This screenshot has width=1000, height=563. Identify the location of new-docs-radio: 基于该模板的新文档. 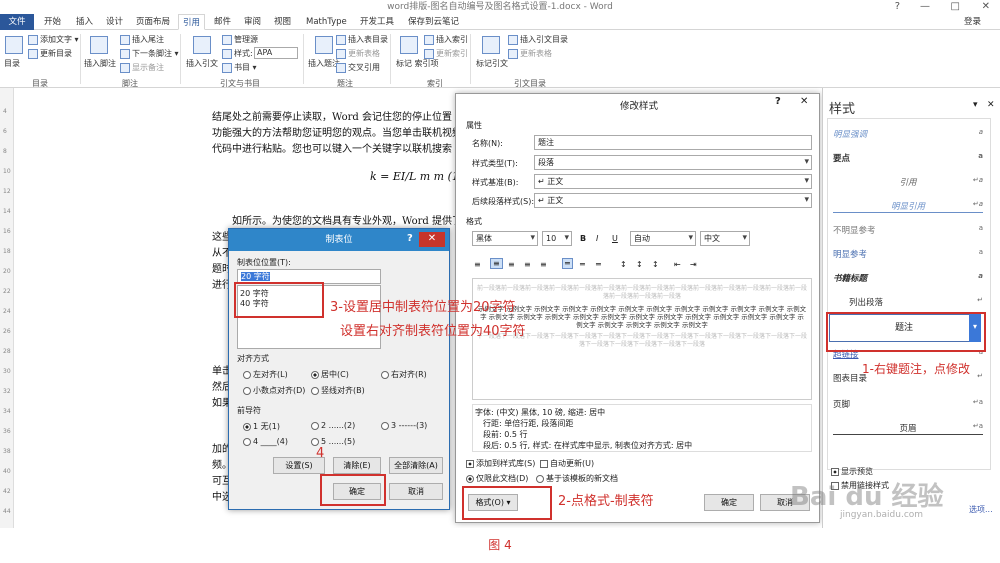
(577, 478).